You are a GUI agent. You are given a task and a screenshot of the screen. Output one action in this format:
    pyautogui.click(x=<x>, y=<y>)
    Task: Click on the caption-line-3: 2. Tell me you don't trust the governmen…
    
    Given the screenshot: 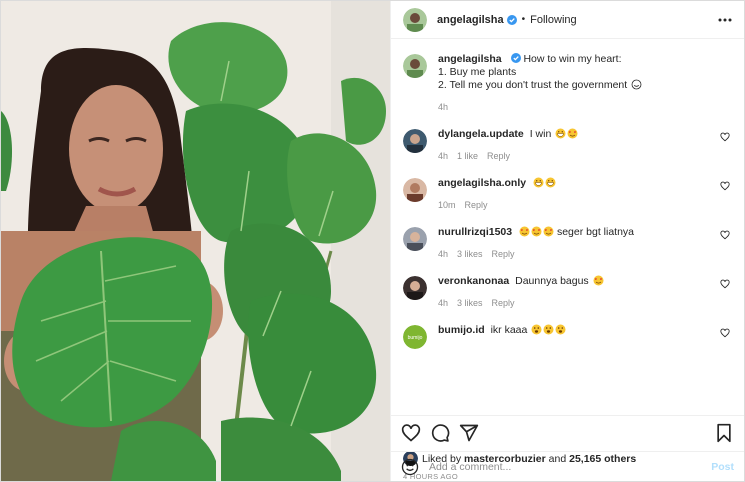 What is the action you would take?
    pyautogui.click(x=576, y=85)
    